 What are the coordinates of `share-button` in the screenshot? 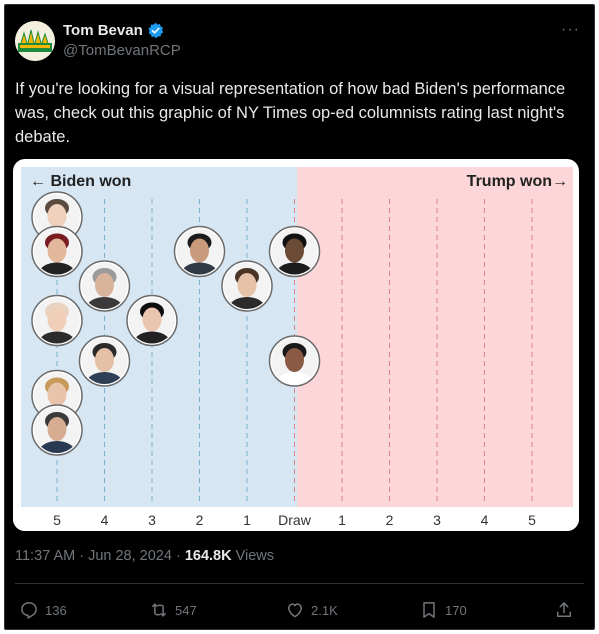 It's located at (564, 610).